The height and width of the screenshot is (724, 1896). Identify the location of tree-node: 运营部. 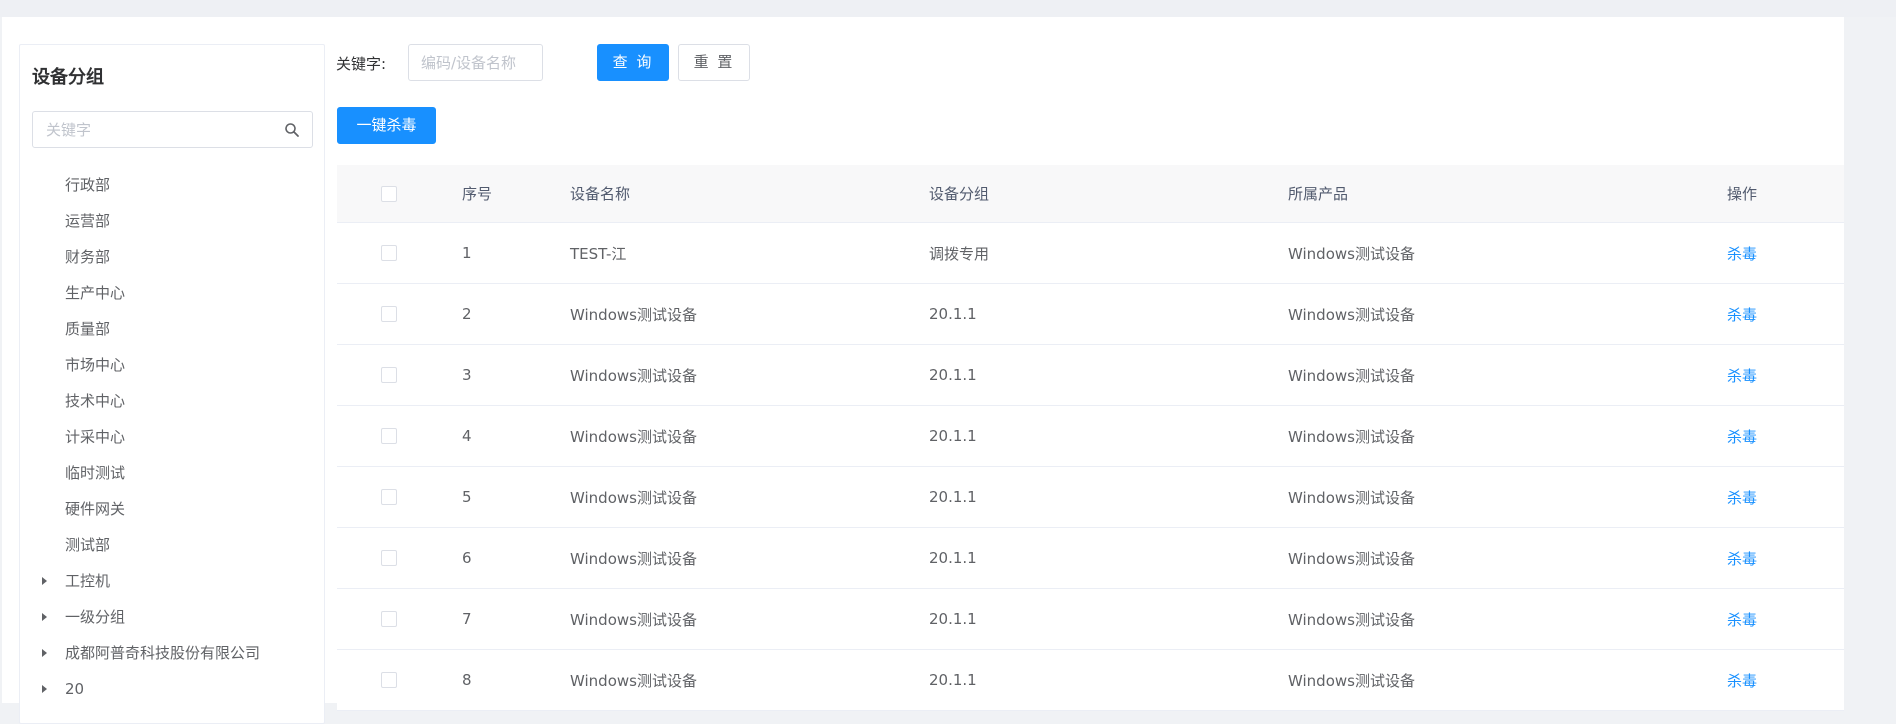
(172, 221).